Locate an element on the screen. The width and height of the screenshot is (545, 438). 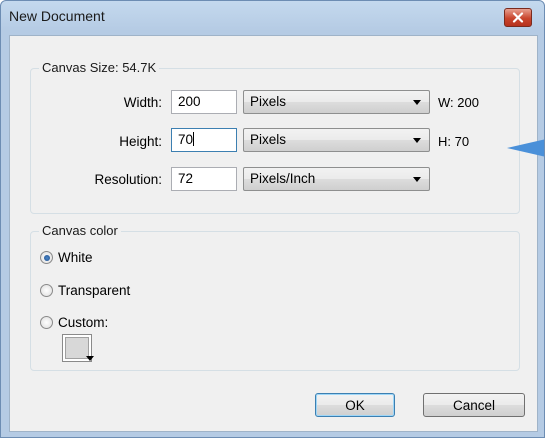
cancel-button-label: Cancel is located at coordinates (474, 405).